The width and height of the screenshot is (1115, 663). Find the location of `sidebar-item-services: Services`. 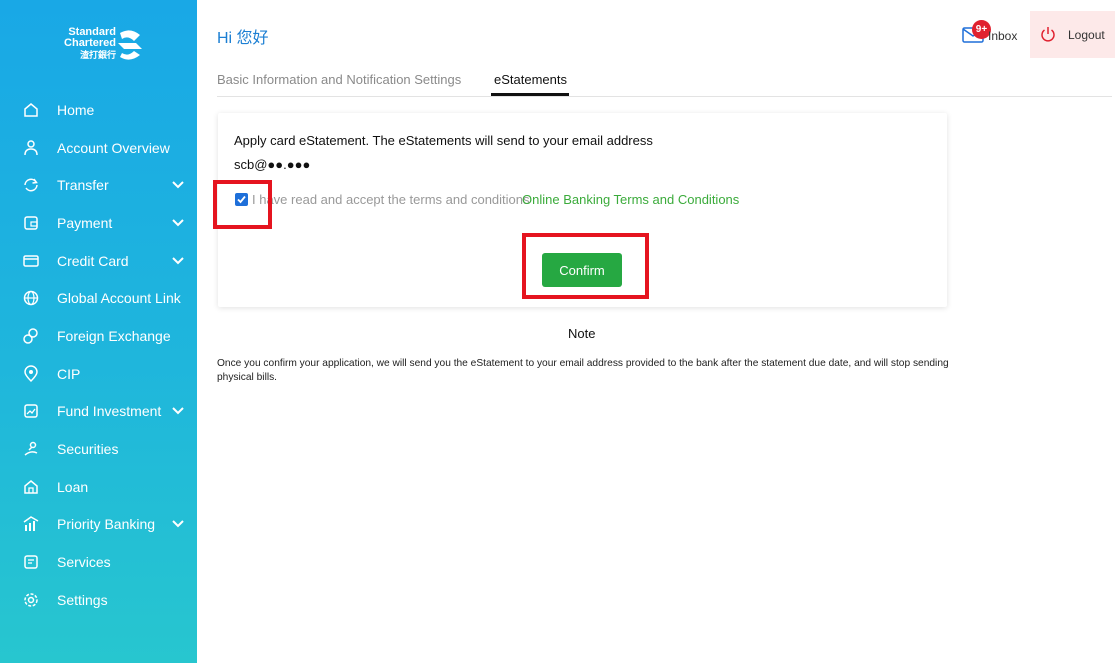

sidebar-item-services: Services is located at coordinates (98, 562).